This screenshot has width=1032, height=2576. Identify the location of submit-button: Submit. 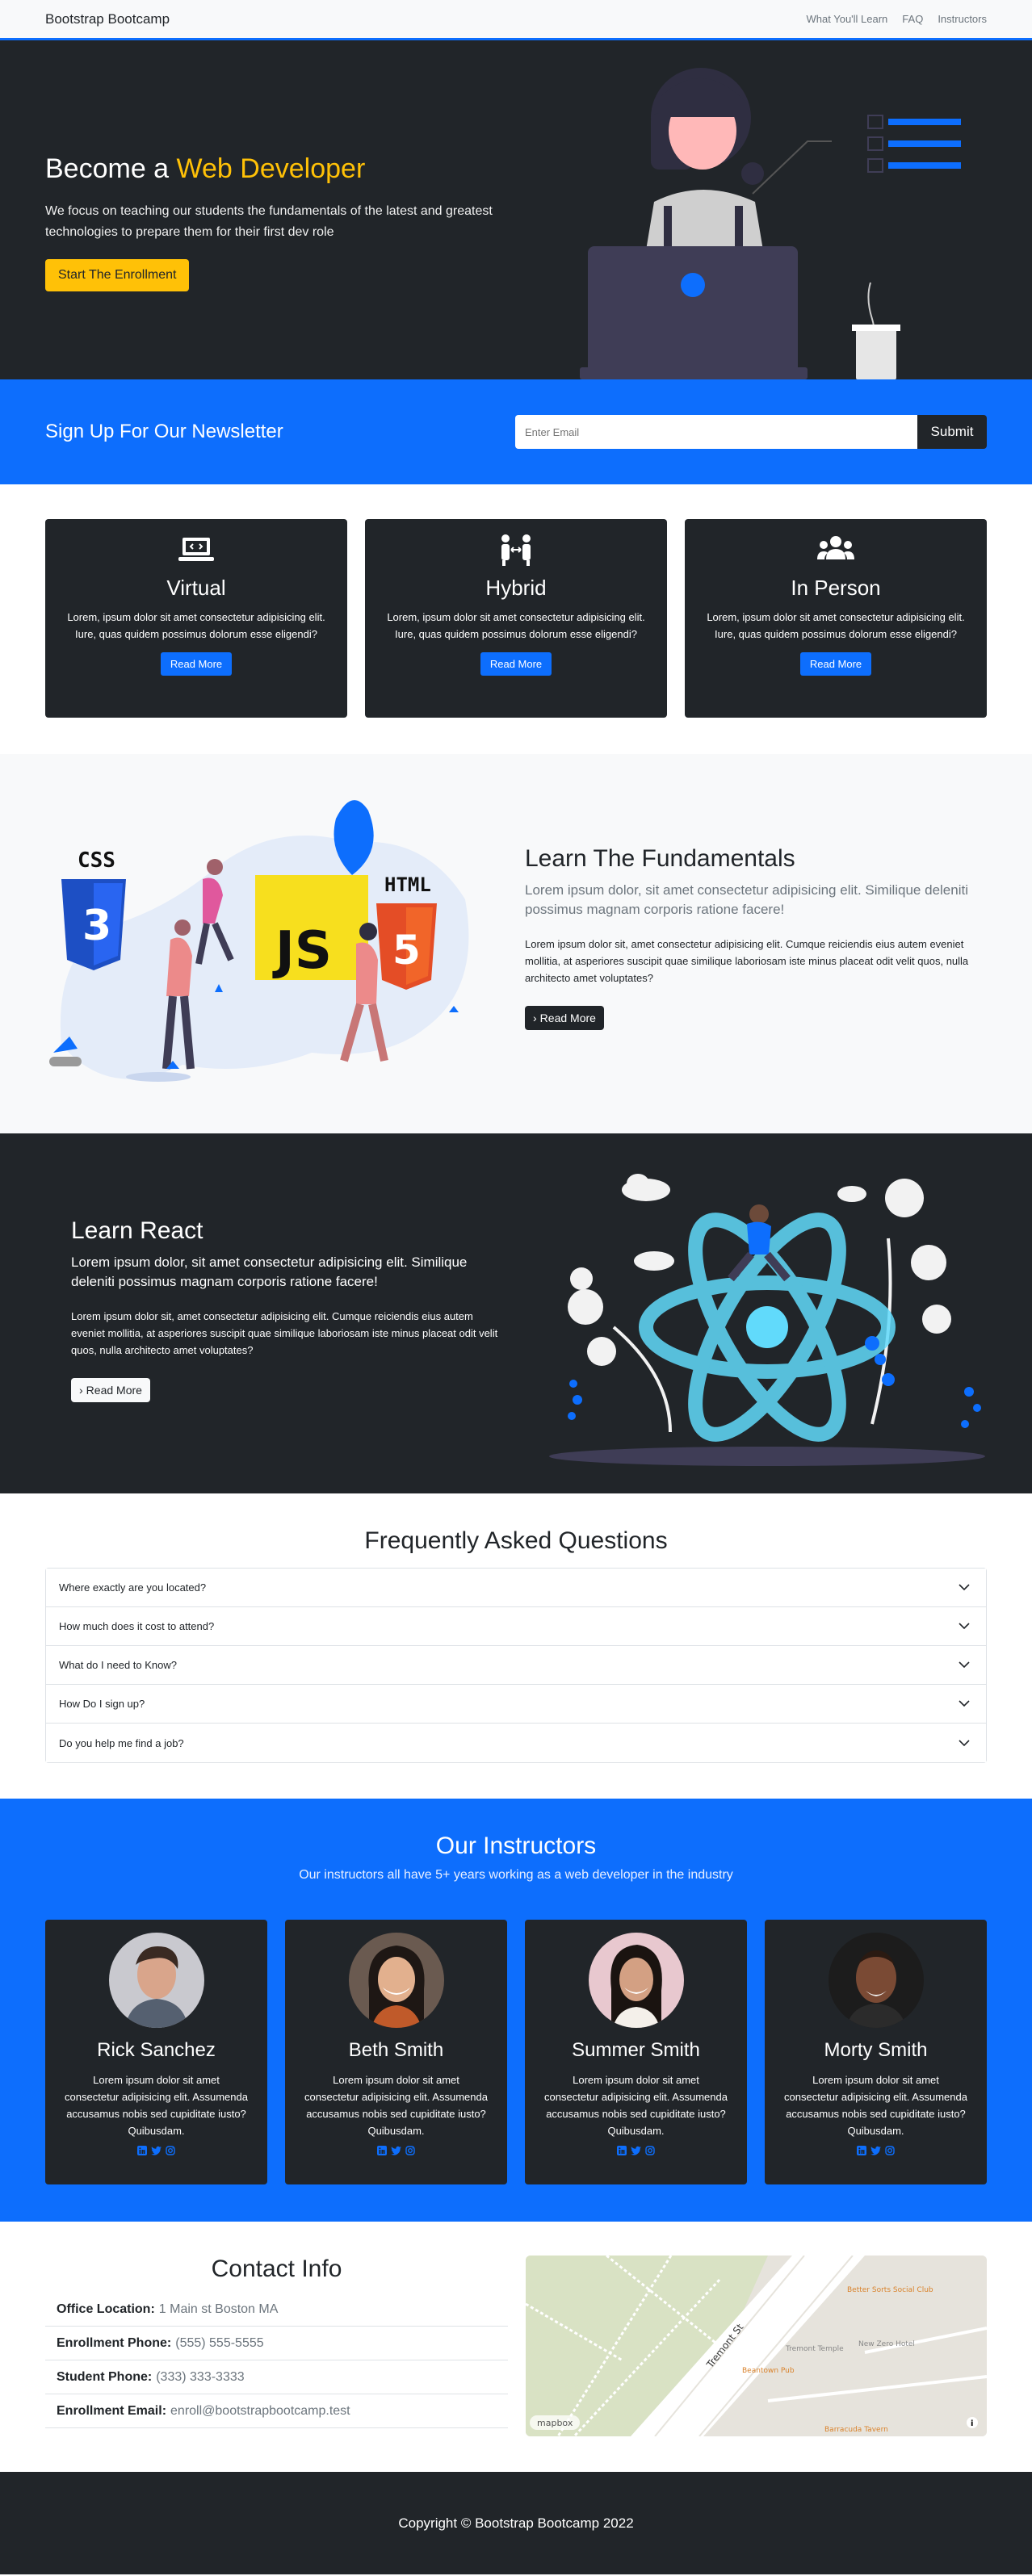
(952, 432).